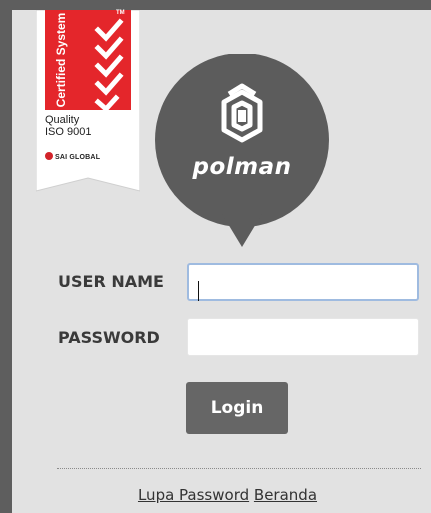  What do you see at coordinates (285, 495) in the screenshot?
I see `home-link: Beranda` at bounding box center [285, 495].